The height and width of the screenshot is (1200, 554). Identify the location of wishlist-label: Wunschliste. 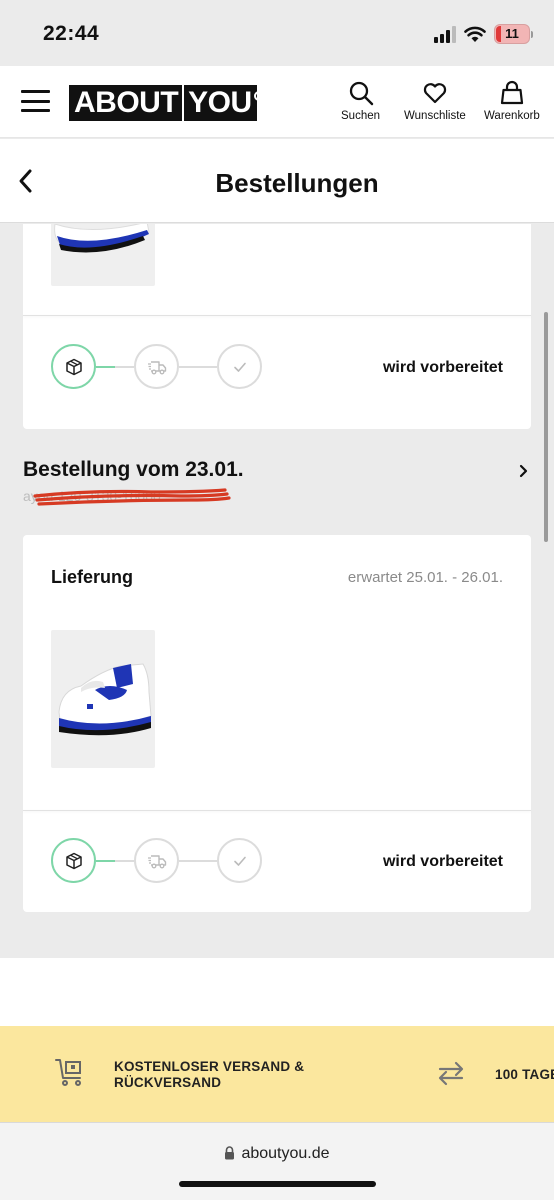
(435, 116).